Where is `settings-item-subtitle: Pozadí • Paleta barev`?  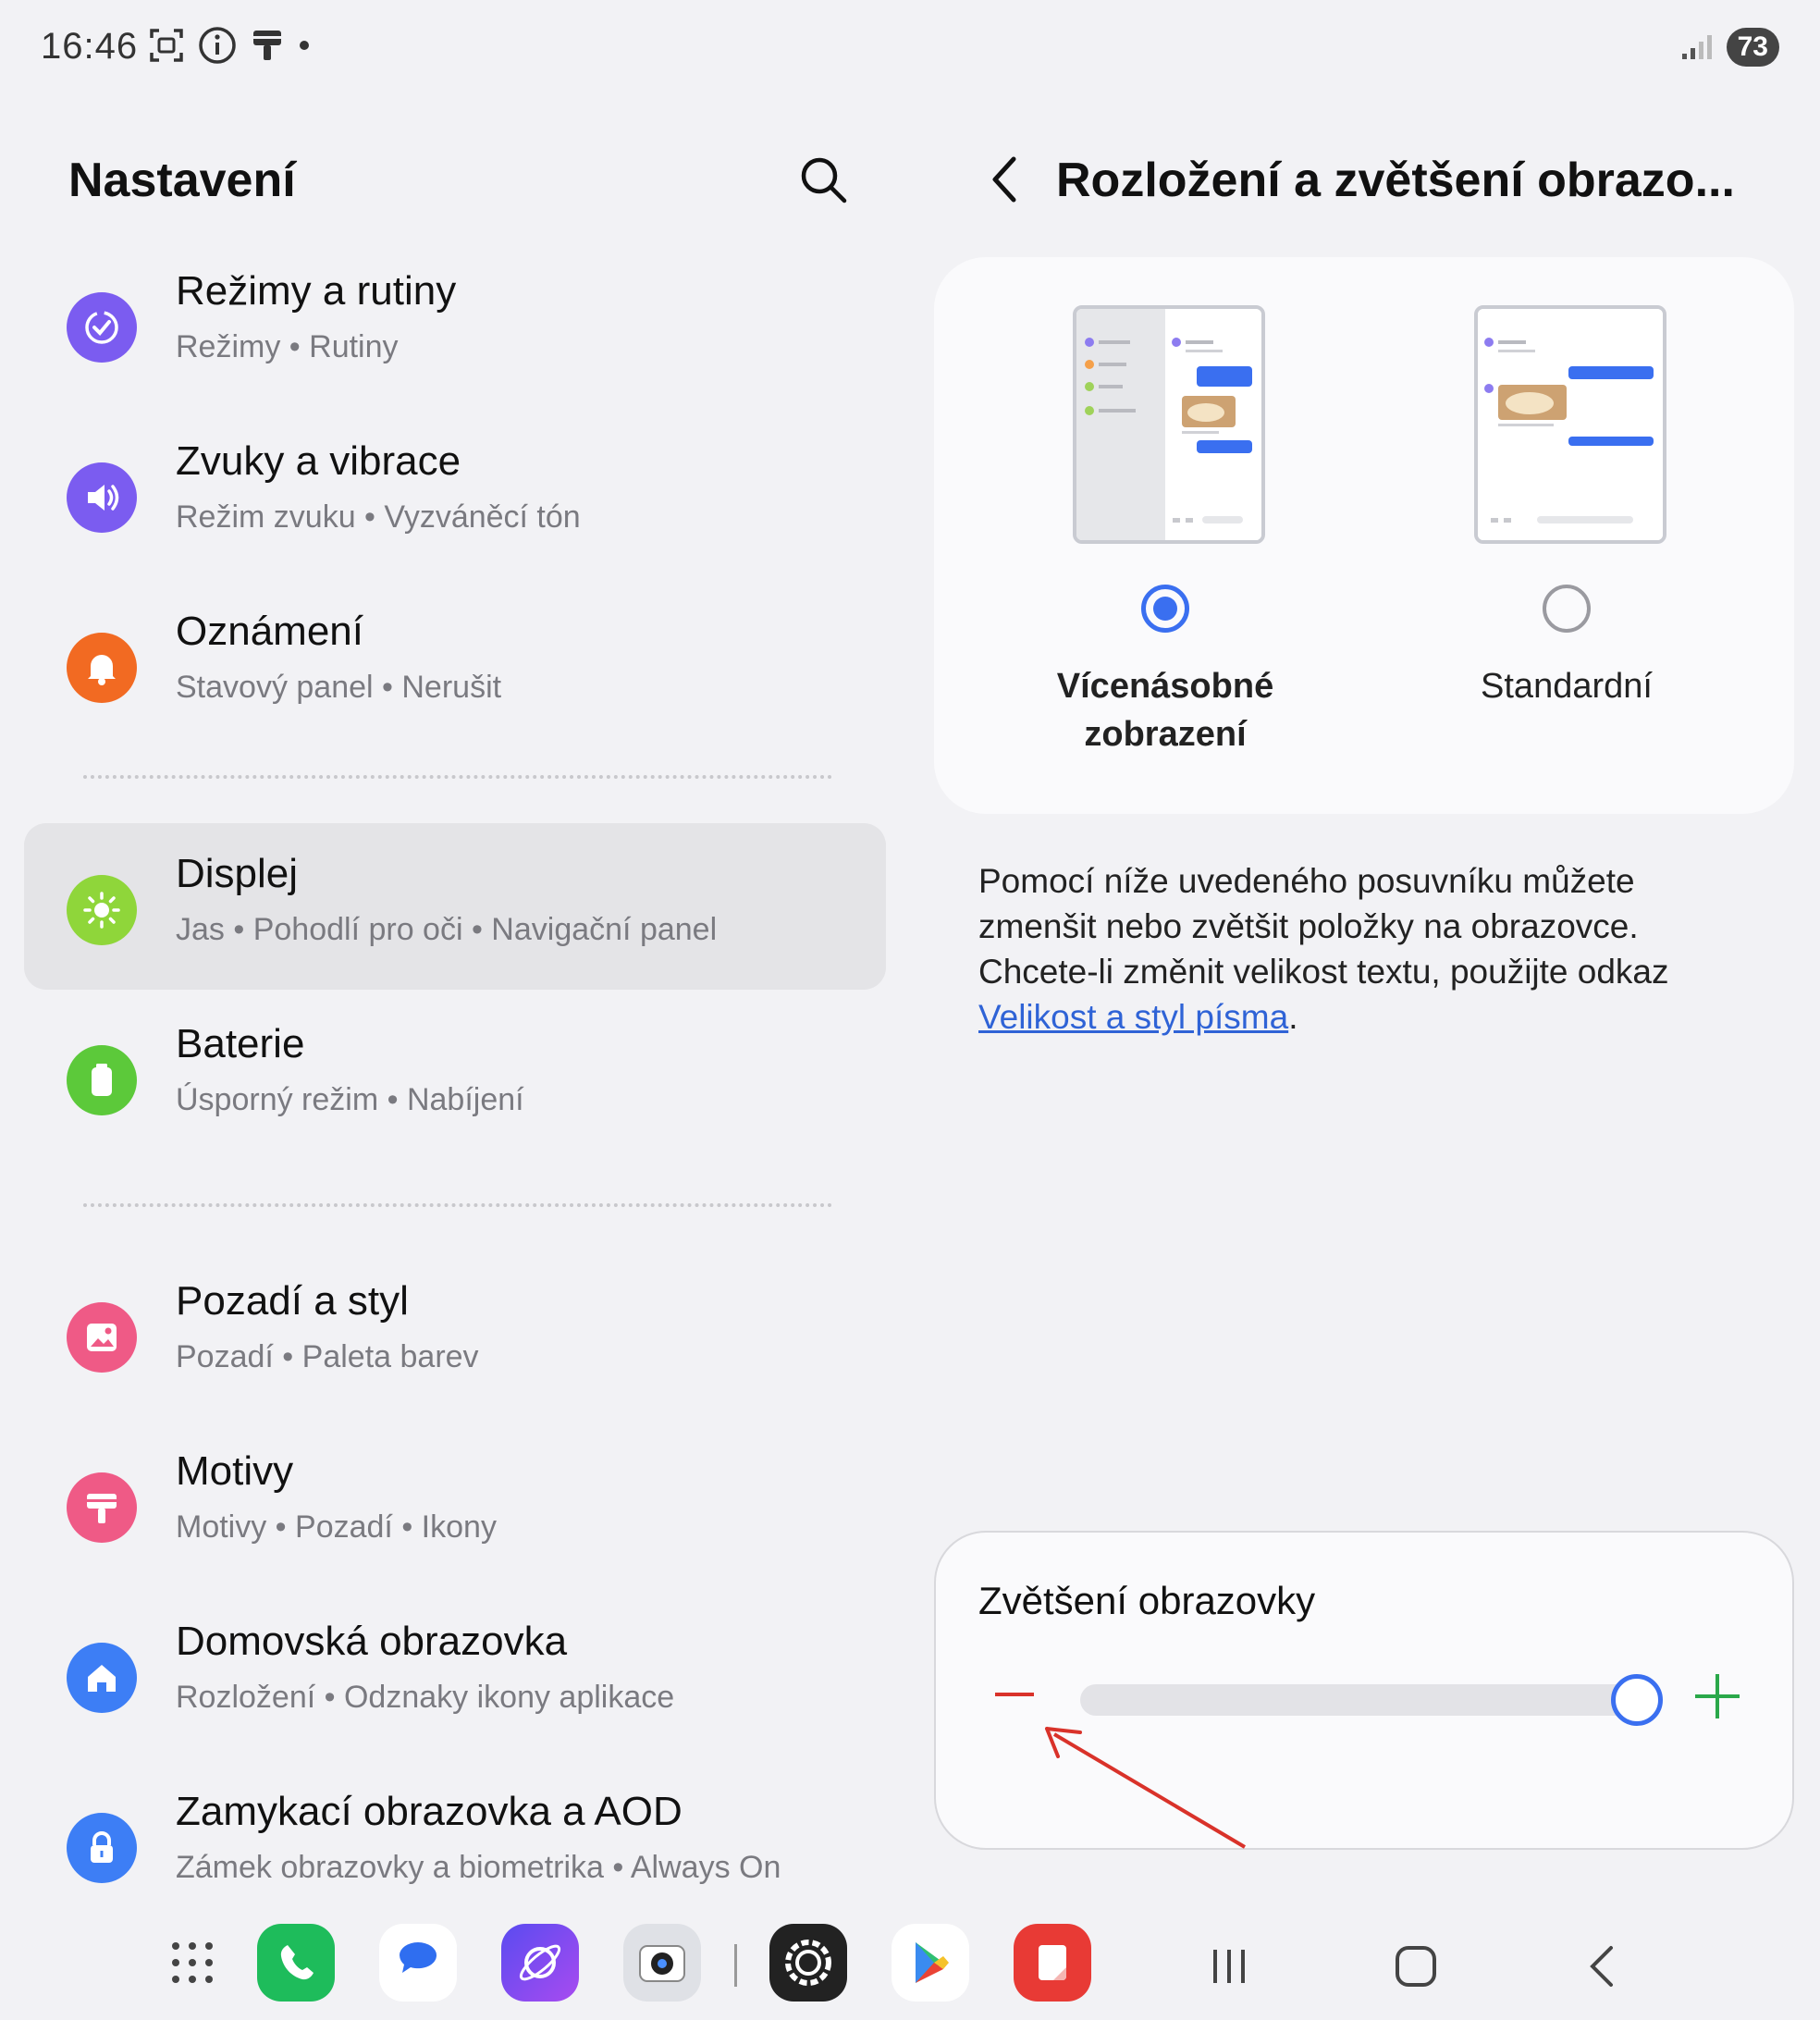
settings-item-subtitle: Pozadí • Paleta barev is located at coordinates (327, 1356).